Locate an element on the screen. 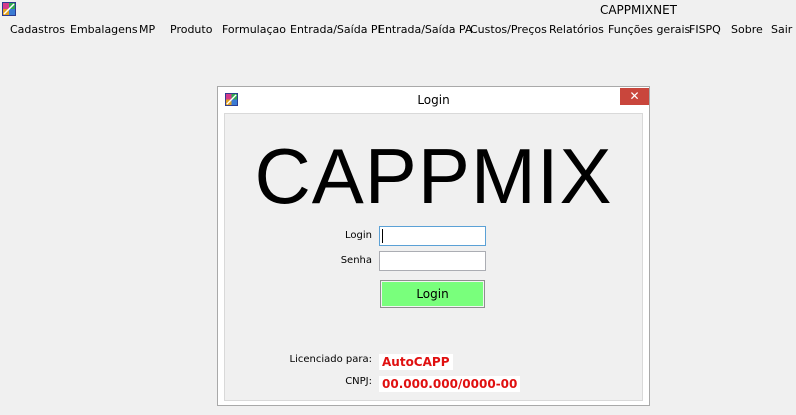  close-icon: ✕ is located at coordinates (634, 96).